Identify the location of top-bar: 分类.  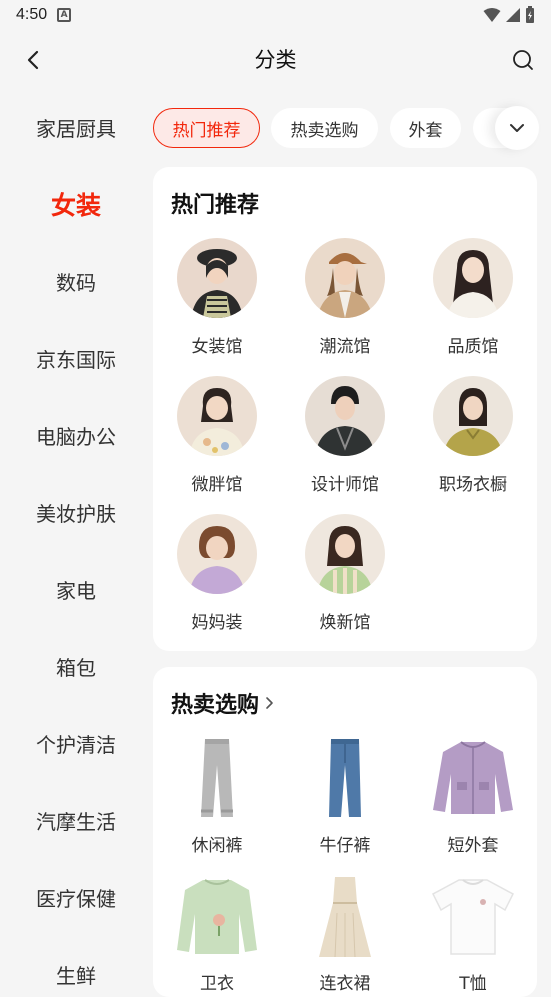
(275, 59).